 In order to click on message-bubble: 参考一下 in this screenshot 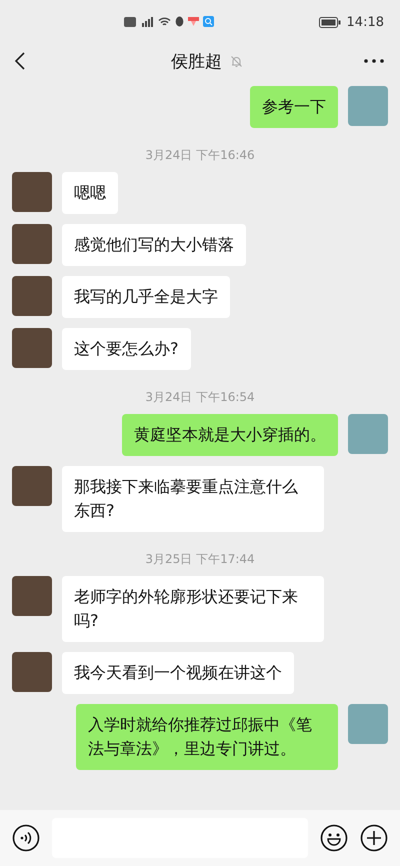, I will do `click(294, 107)`.